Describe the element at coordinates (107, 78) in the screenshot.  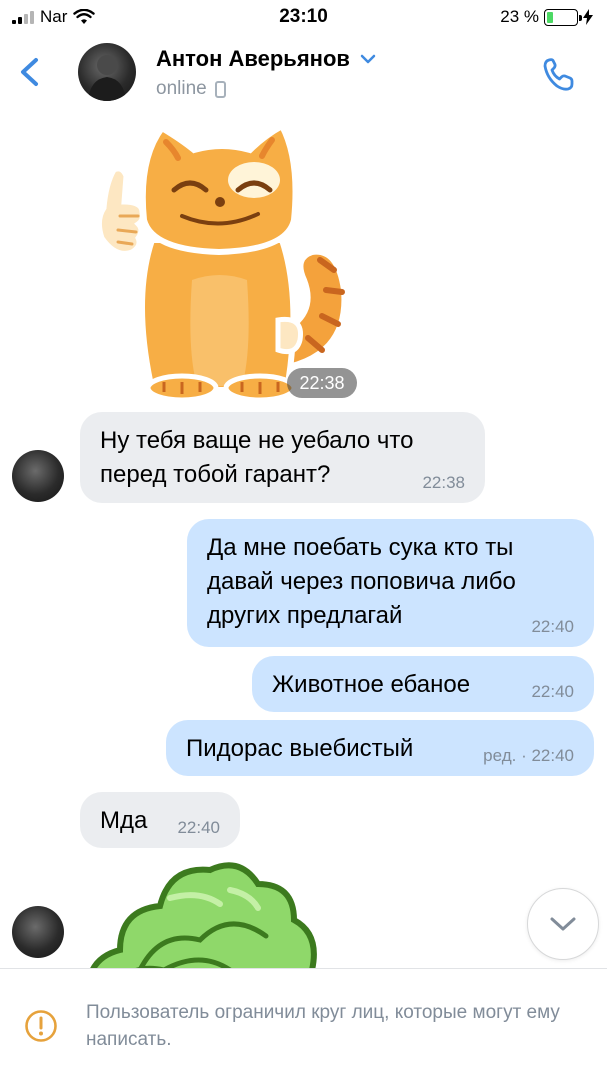
I see `person-photo-icon` at that location.